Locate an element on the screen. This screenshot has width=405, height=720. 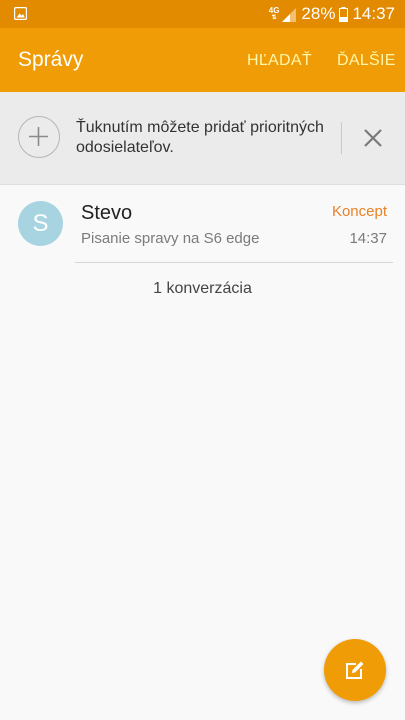
status-right: 4G ⇅ 28% 14:37 is located at coordinates (332, 14).